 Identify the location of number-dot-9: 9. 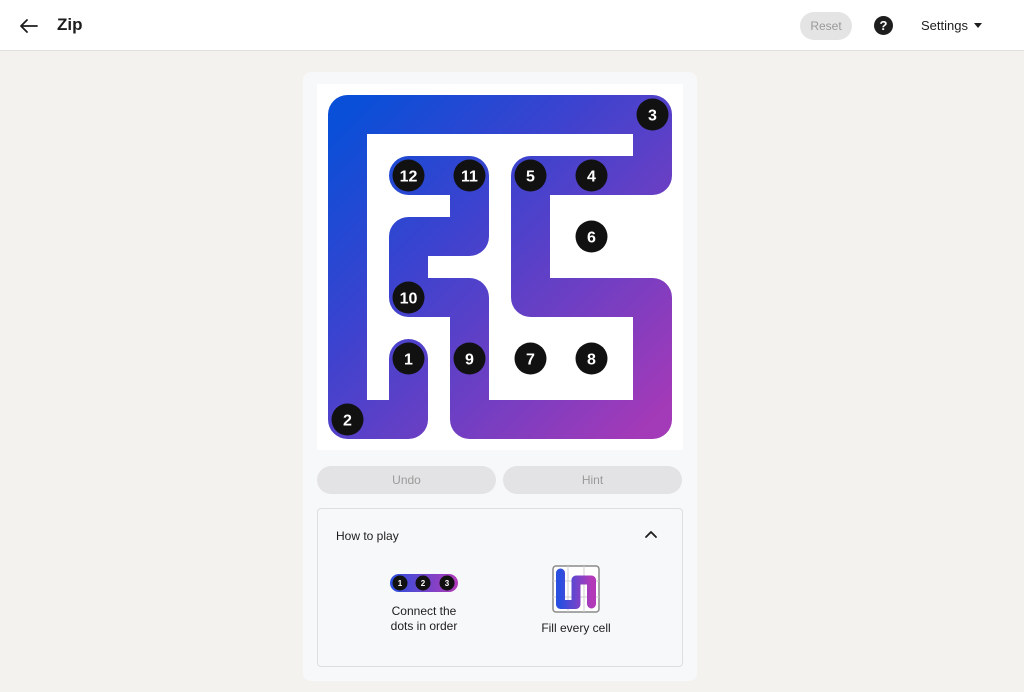
(469, 358).